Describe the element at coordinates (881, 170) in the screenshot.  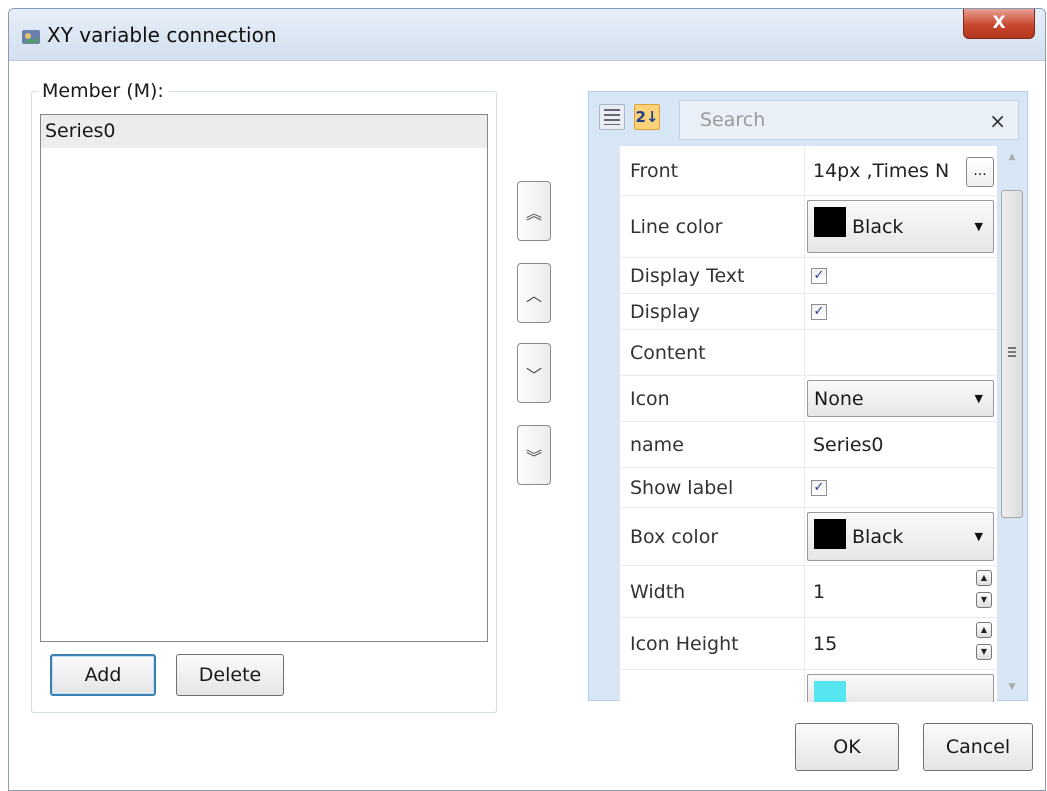
I see `font-value: 14px ,Times N` at that location.